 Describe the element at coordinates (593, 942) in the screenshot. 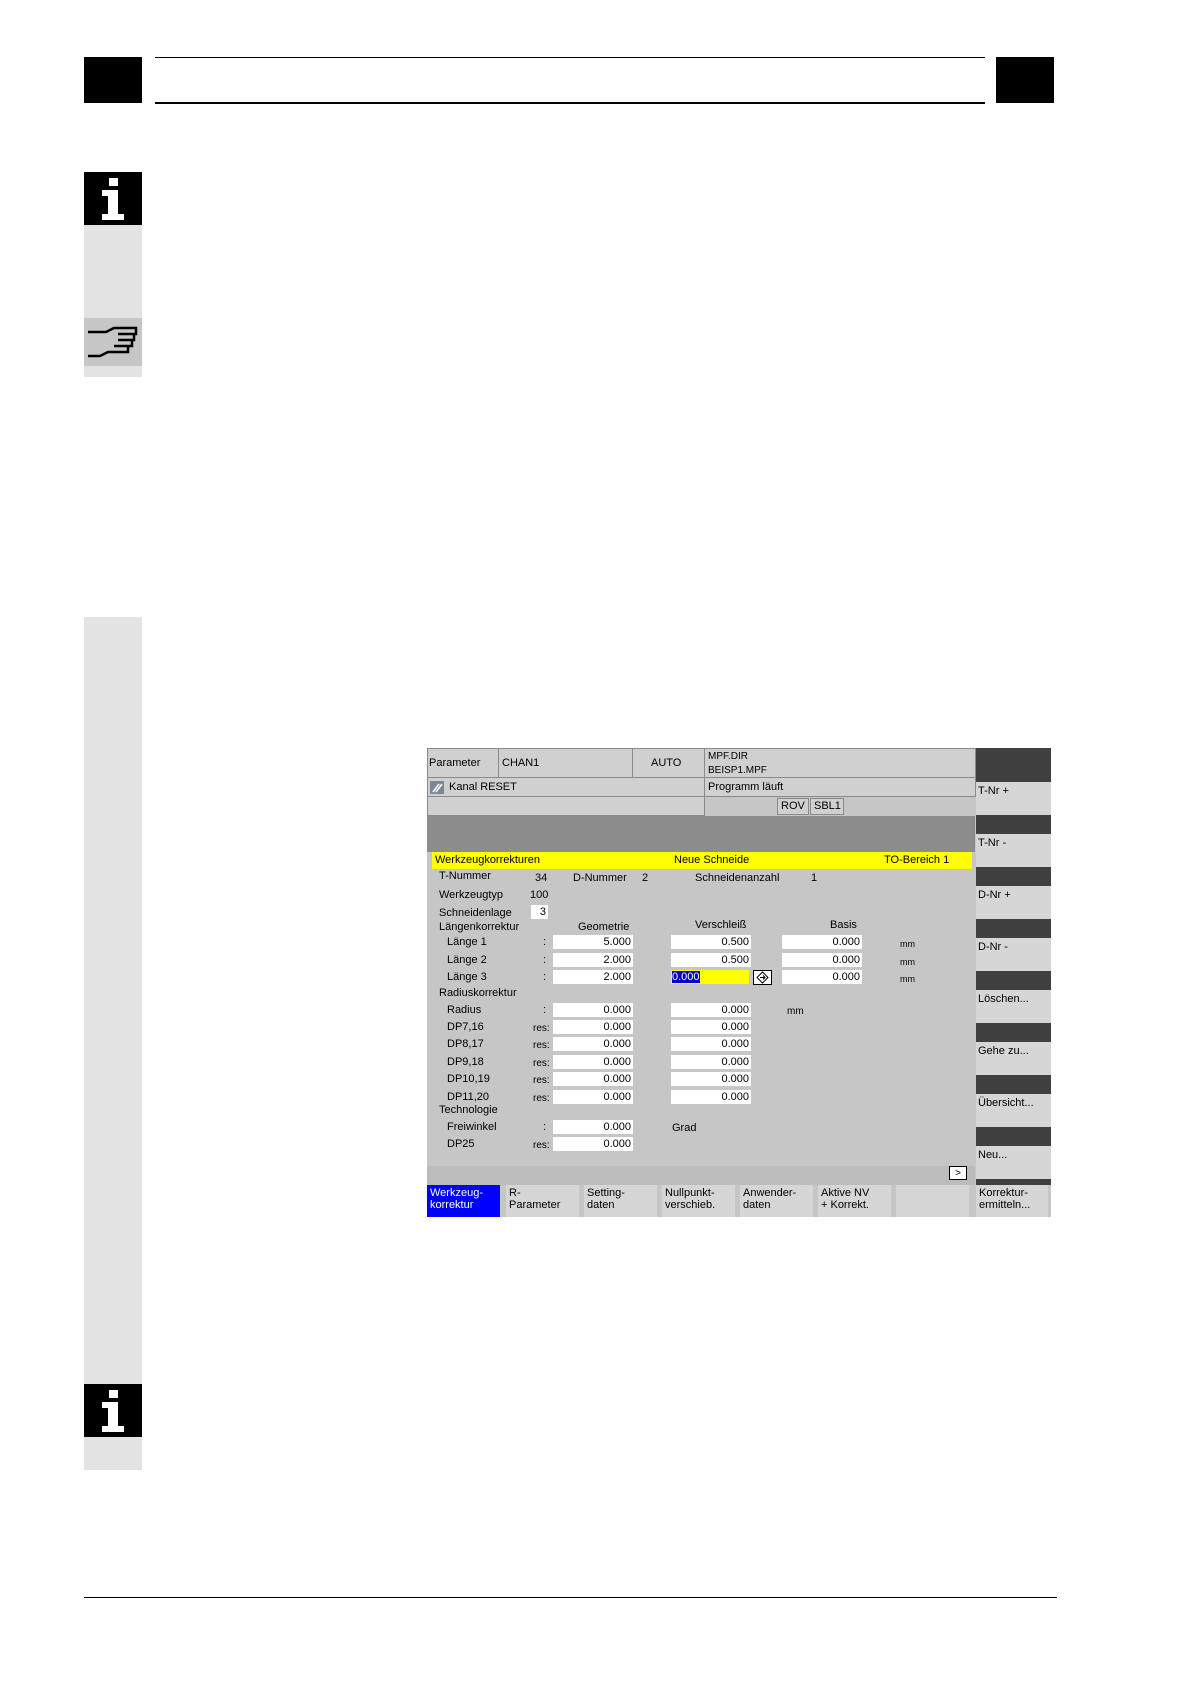

I see `length-1-geometry: 5.000` at that location.